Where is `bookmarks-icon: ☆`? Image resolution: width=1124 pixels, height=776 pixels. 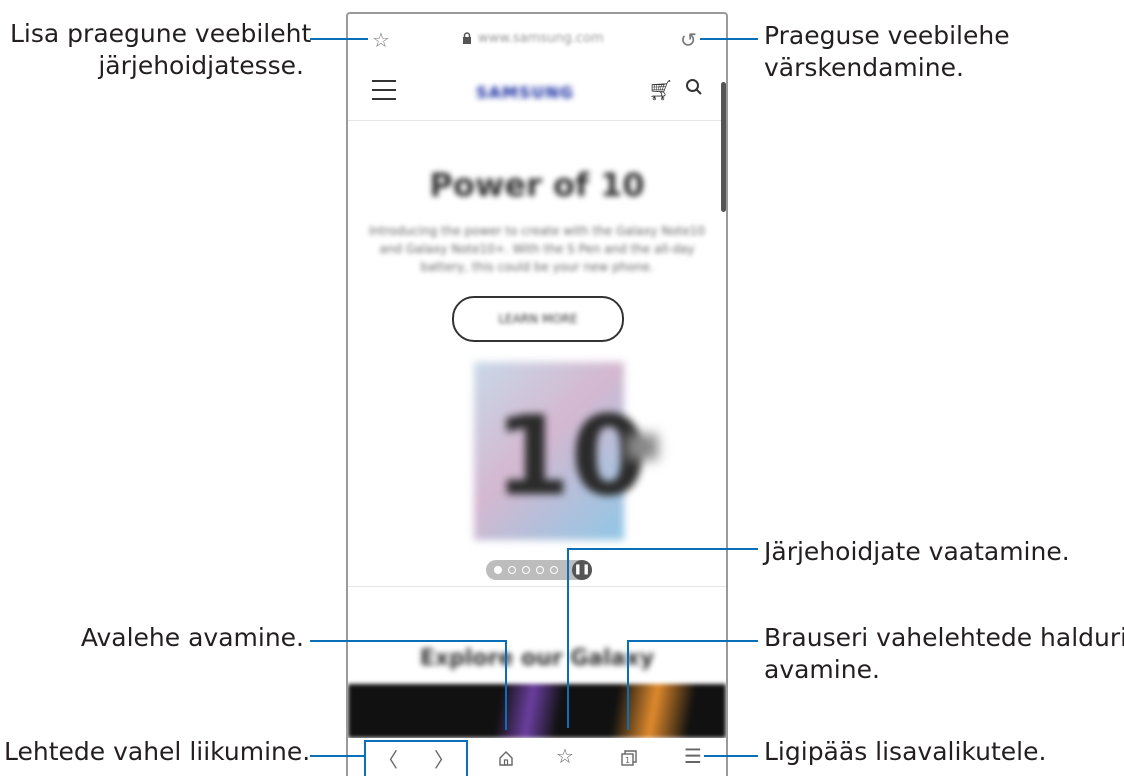 bookmarks-icon: ☆ is located at coordinates (565, 756).